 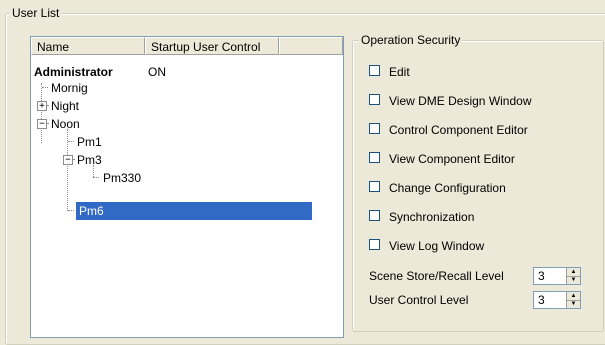 I want to click on tree-row-pm1: Pm1, so click(x=89, y=142).